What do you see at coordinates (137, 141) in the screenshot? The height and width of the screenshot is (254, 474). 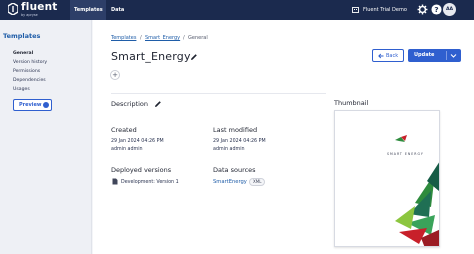 I see `created-date: 29 Jan 2024 04:26 PM` at bounding box center [137, 141].